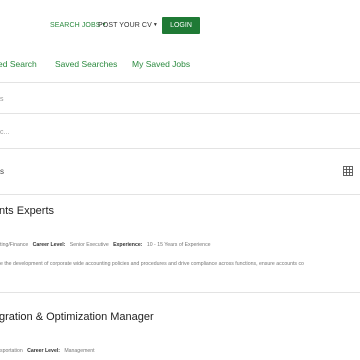 The image size is (360, 360). Describe the element at coordinates (77, 317) in the screenshot. I see `job-title: gration & Optimization Manager` at that location.